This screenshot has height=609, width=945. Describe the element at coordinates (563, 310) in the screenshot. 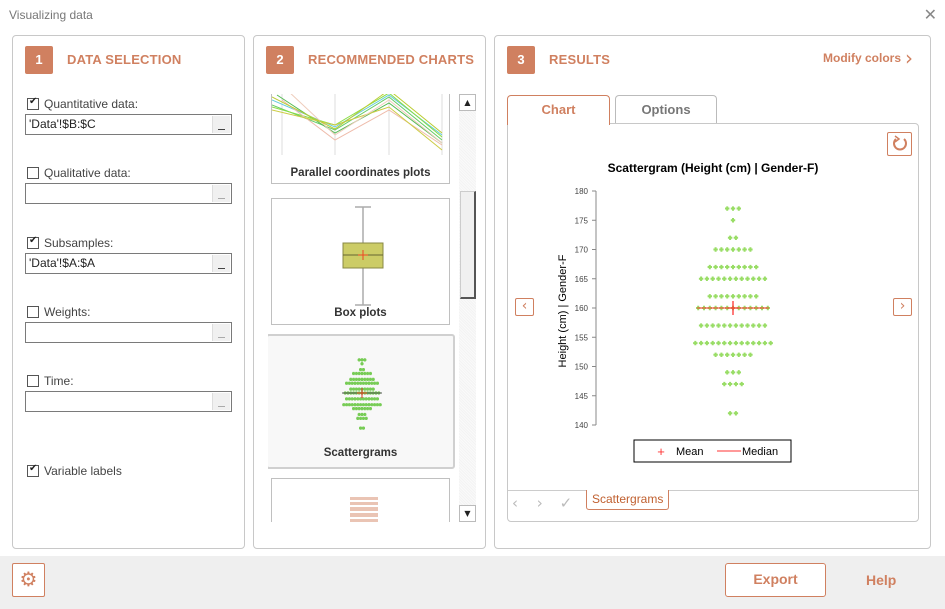

I see `y-axis-label: Height (cm) | Gender-F` at that location.